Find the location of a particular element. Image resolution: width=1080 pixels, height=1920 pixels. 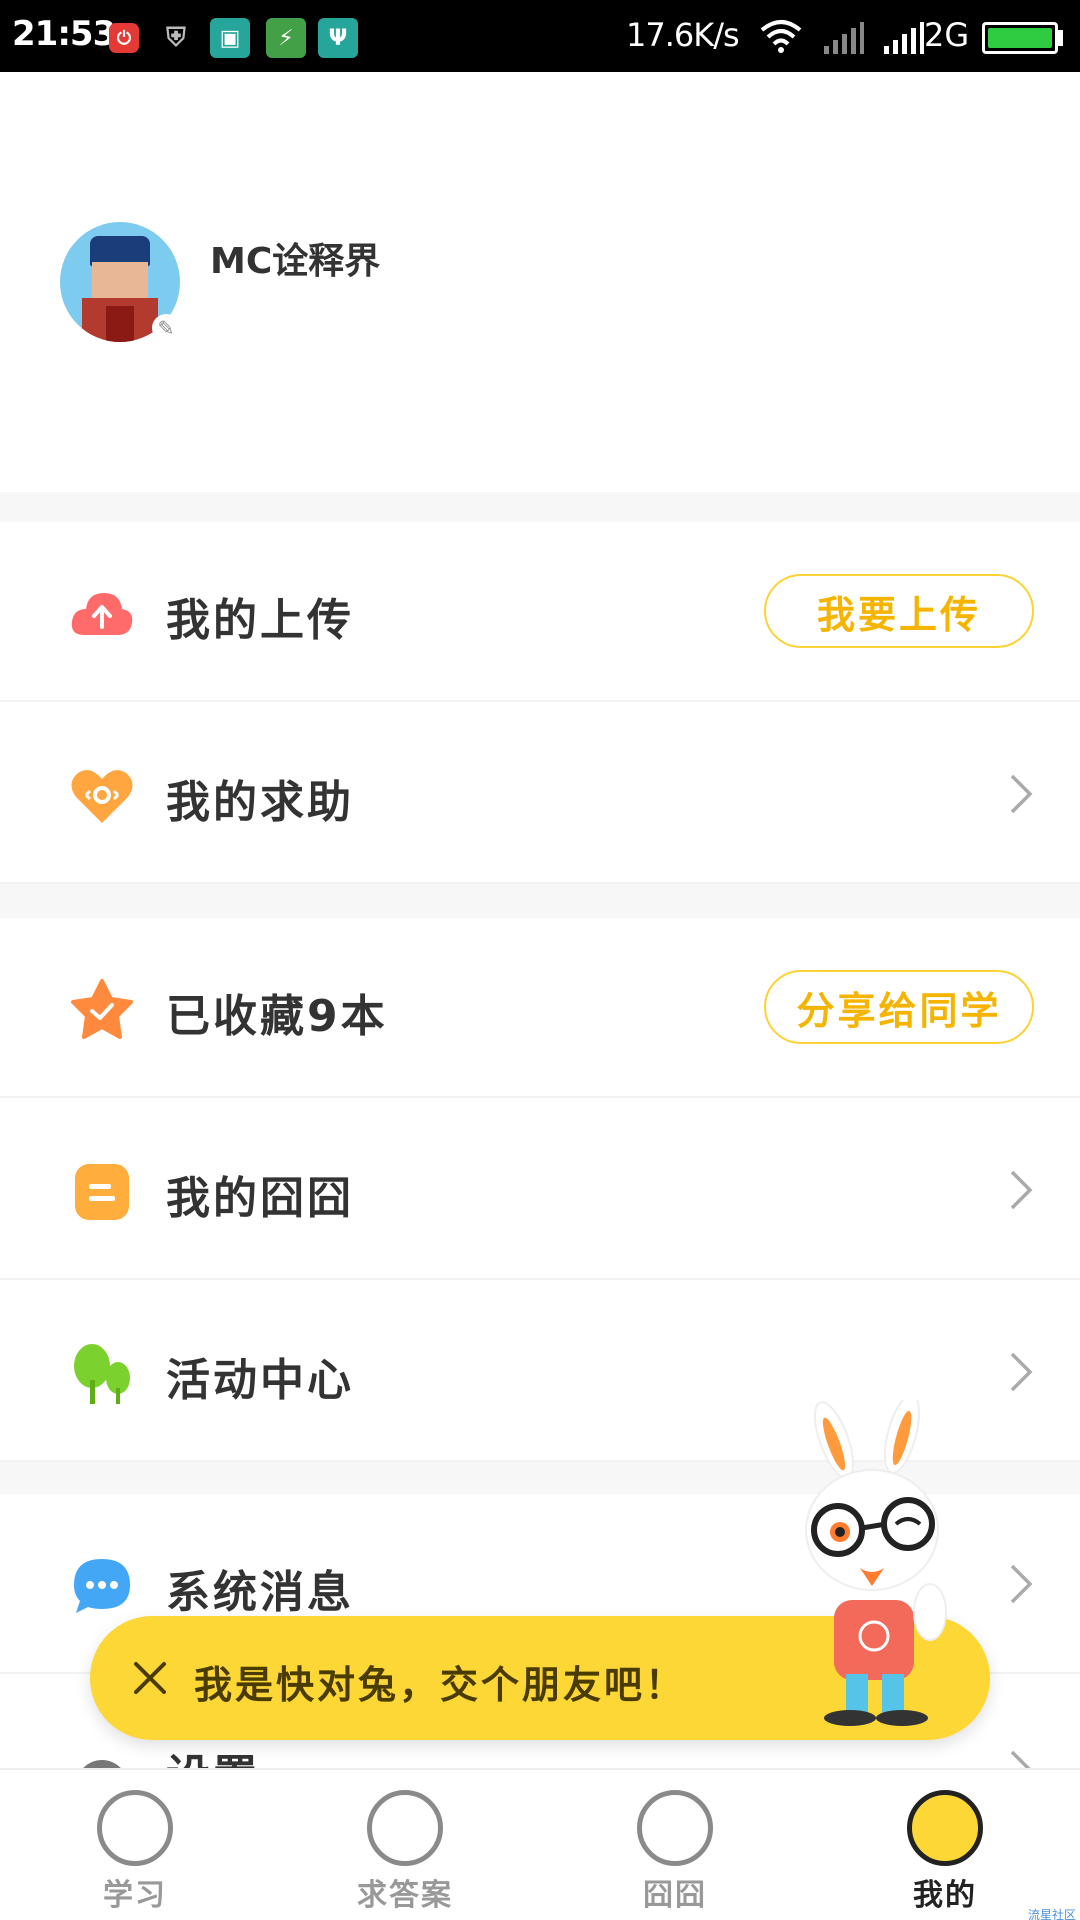

screenshot-icon: ▣ is located at coordinates (230, 38).